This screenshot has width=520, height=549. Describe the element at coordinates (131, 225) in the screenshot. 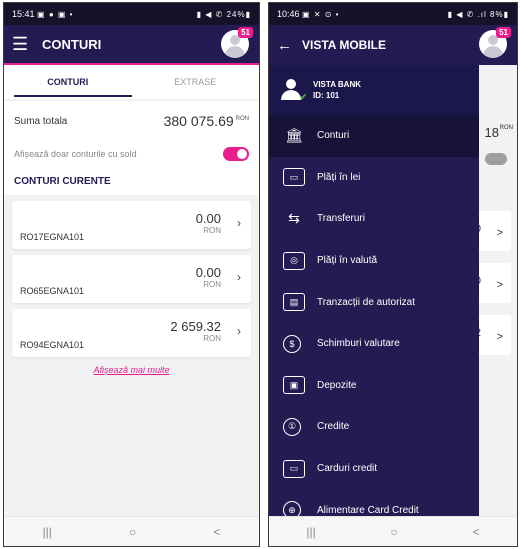

I see `account-card: 0.00 RON RO17EGNA101 ›` at that location.